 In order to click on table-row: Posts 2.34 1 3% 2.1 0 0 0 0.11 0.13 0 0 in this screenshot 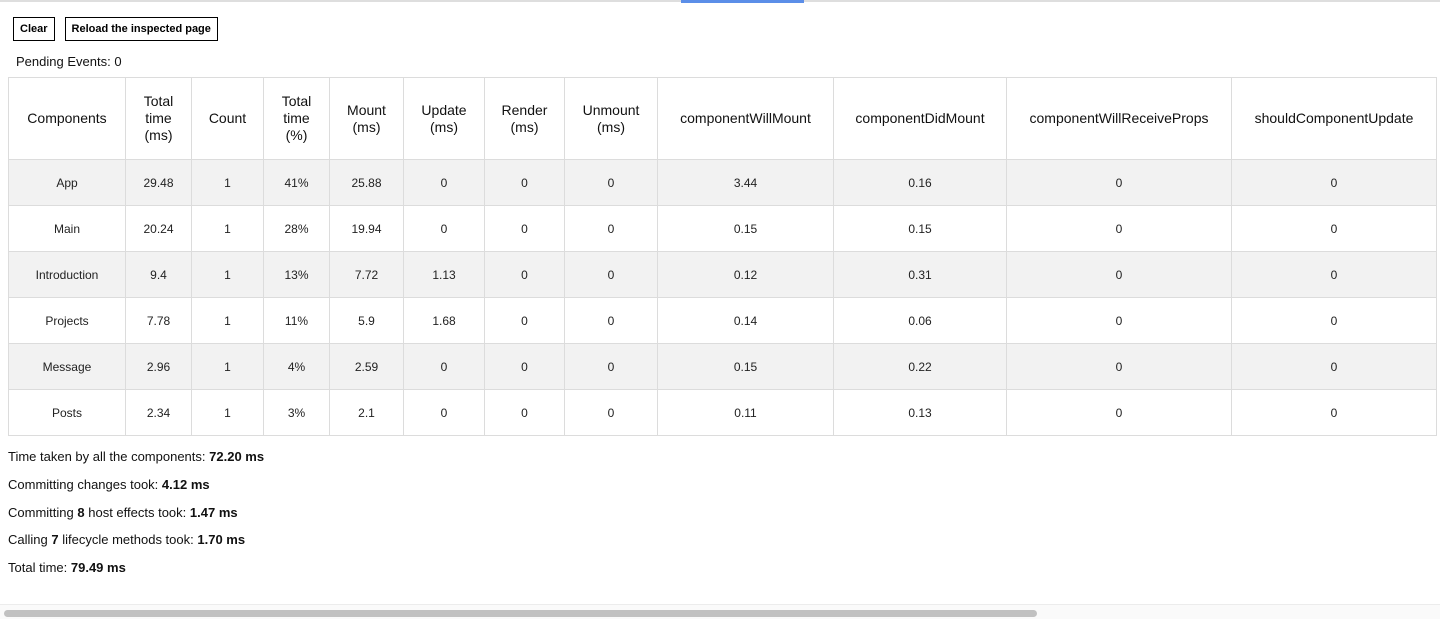, I will do `click(722, 412)`.